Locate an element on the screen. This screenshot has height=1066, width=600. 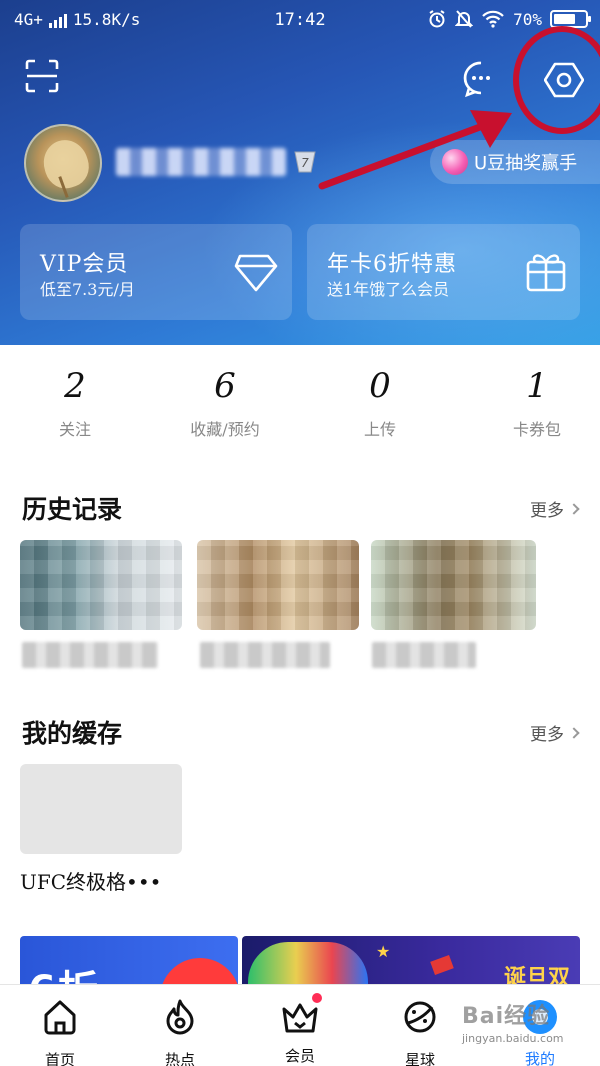
stat-uploads: 0 上传 is located at coordinates (380, 400).